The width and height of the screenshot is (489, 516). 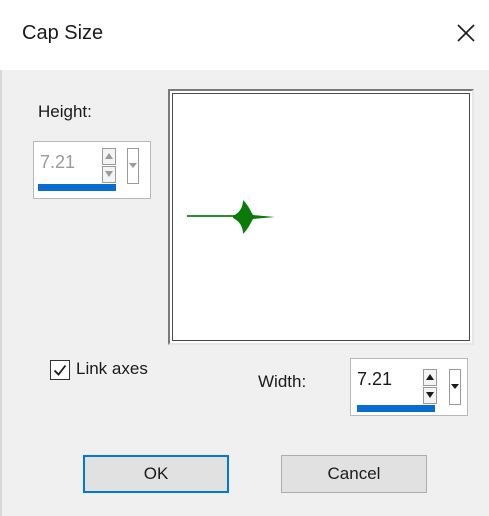 What do you see at coordinates (65, 111) in the screenshot?
I see `height-label: Height:` at bounding box center [65, 111].